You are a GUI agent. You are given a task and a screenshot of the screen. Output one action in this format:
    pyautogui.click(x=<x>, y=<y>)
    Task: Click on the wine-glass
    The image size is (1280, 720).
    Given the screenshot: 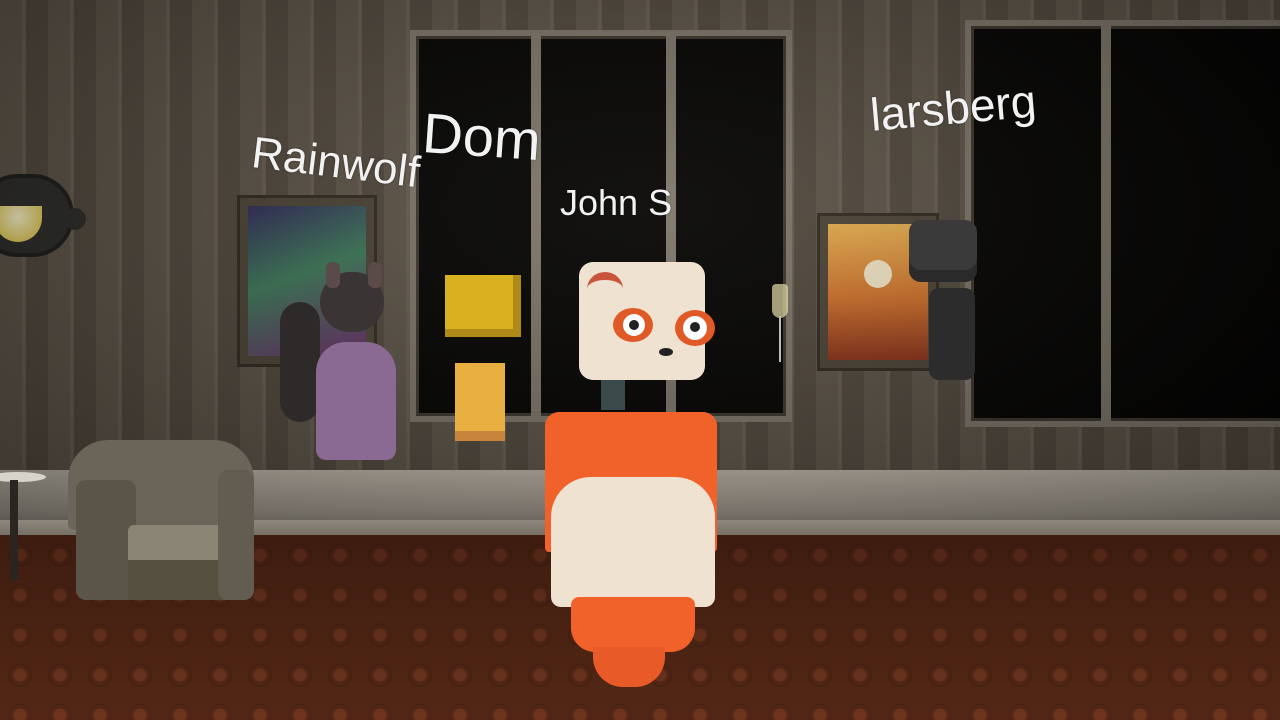 What is the action you would take?
    pyautogui.click(x=780, y=301)
    